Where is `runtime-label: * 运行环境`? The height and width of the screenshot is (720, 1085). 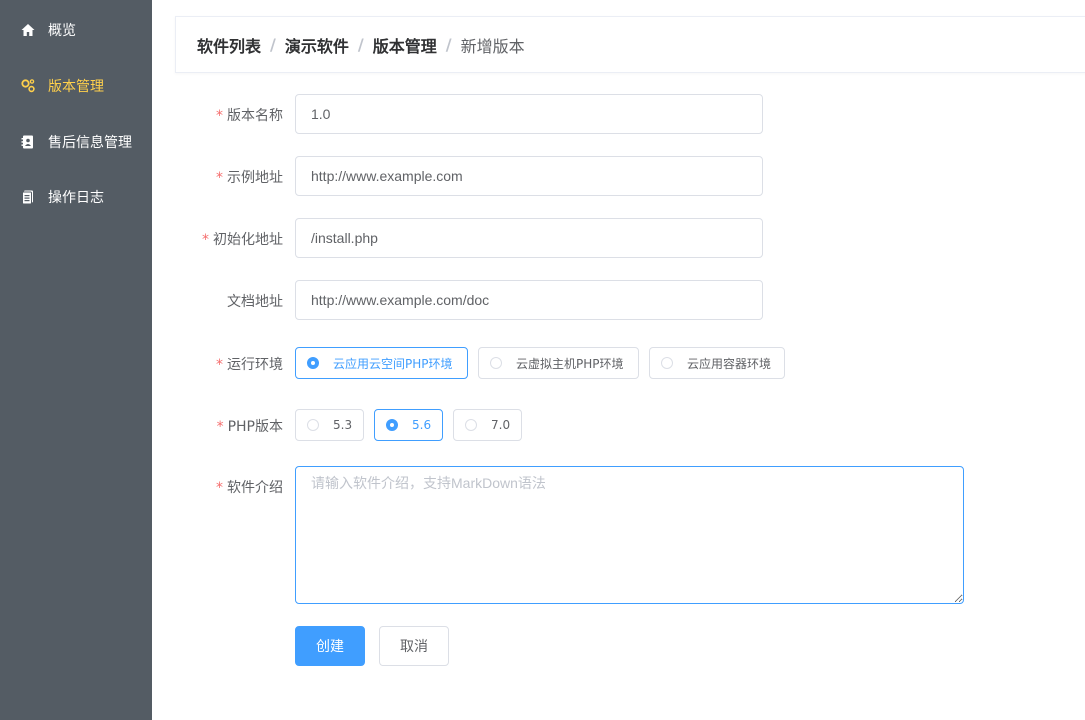
runtime-label: * 运行环境 is located at coordinates (249, 365).